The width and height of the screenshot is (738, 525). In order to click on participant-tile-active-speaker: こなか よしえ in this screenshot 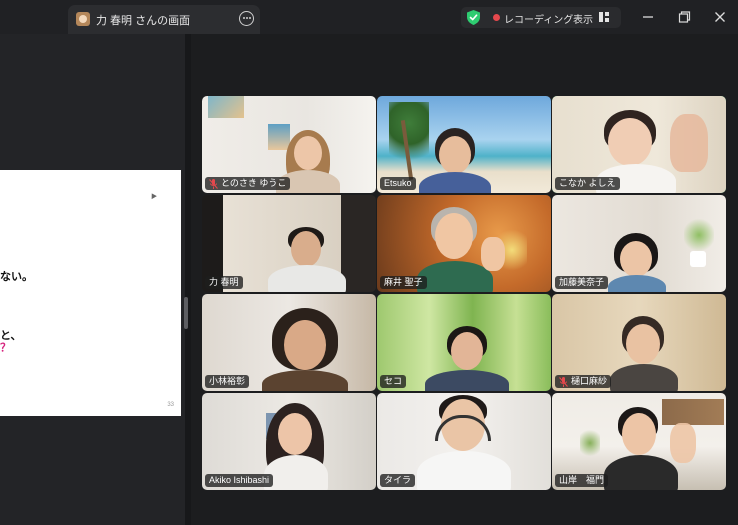, I will do `click(639, 144)`.